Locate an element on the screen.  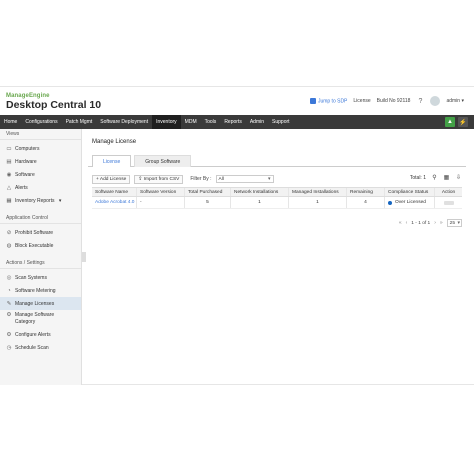
col-software-version: Software Version is located at coordinates (161, 192).